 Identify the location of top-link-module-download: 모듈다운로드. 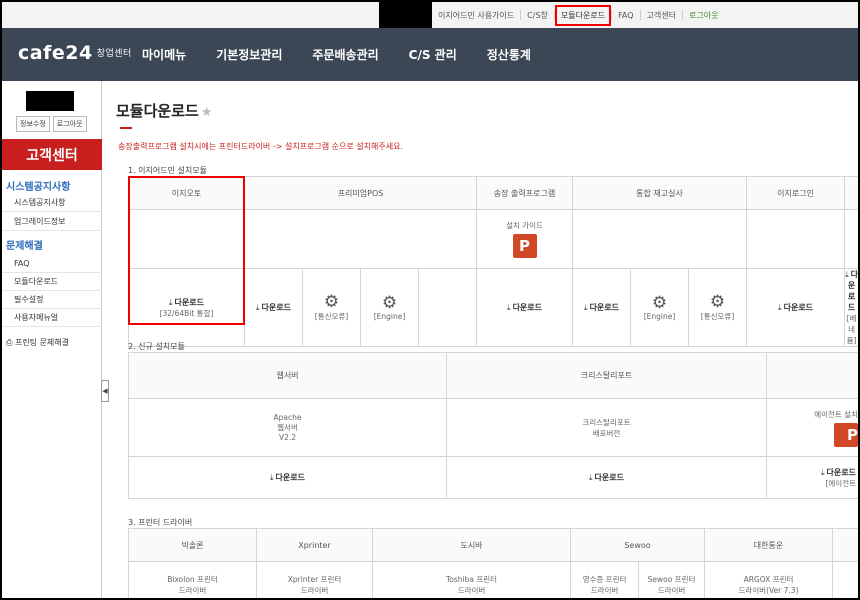
(583, 15).